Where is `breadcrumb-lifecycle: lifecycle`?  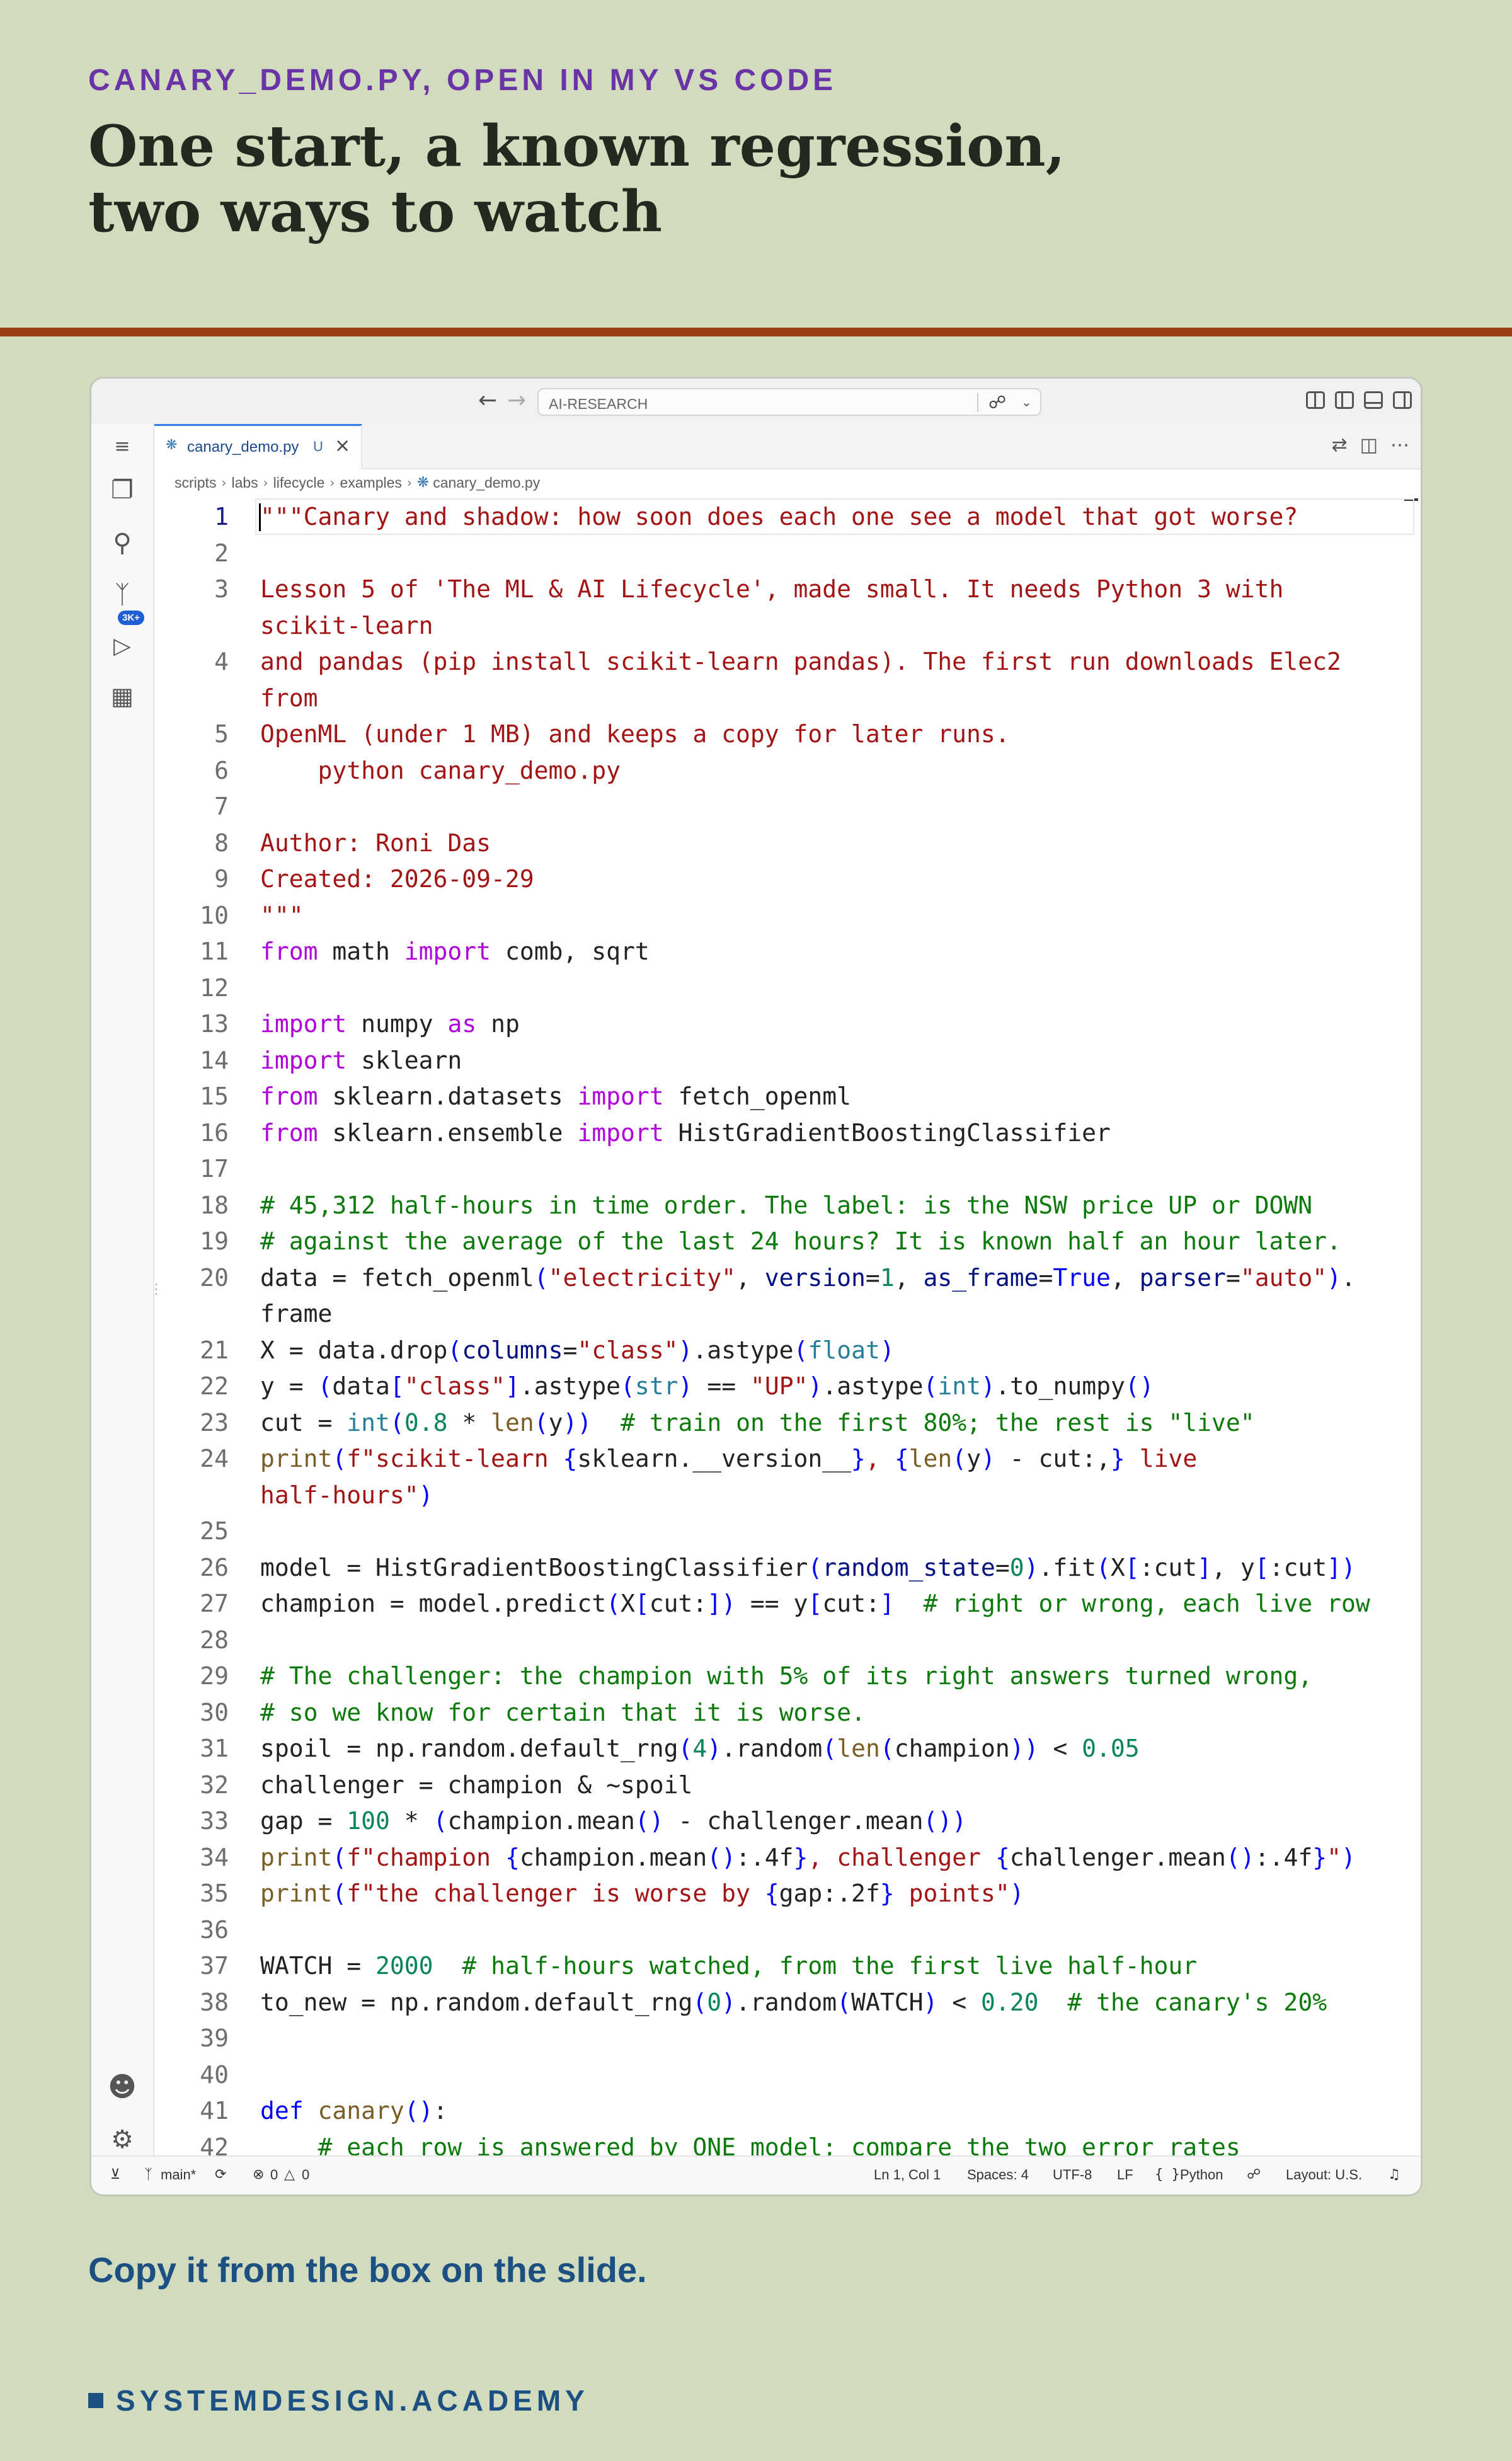
breadcrumb-lifecycle: lifecycle is located at coordinates (299, 482).